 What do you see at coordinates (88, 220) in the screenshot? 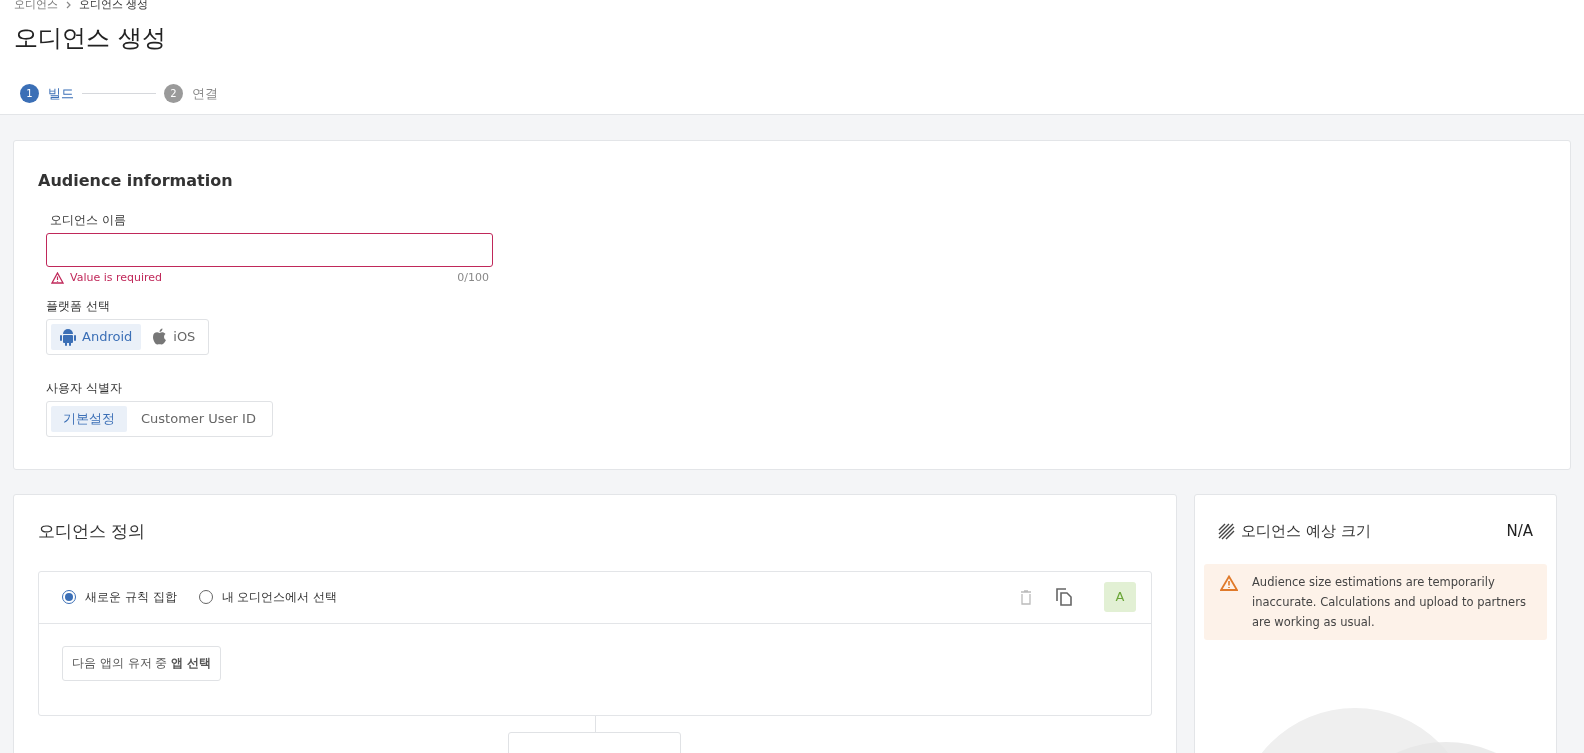
I see `field-label: 오디언스 이름` at bounding box center [88, 220].